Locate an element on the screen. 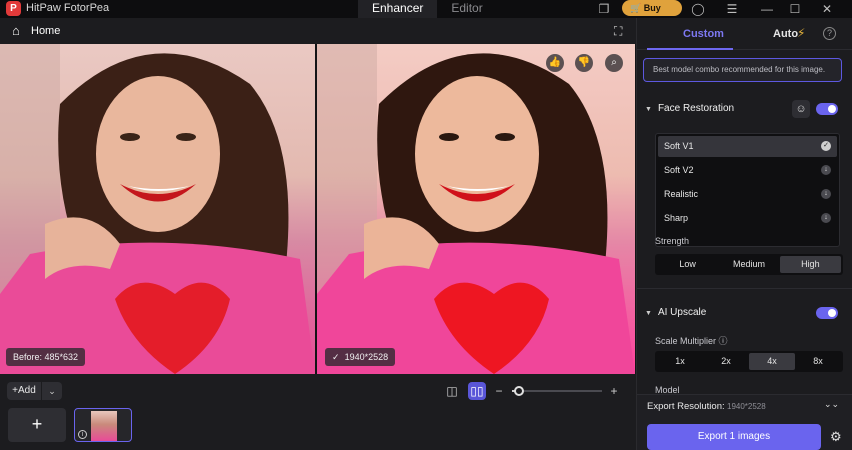 This screenshot has width=852, height=450. app-title: HitPaw FotorPea is located at coordinates (68, 8).